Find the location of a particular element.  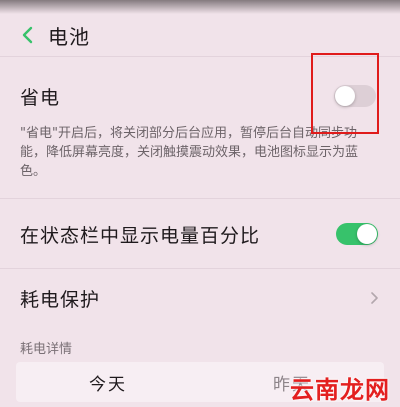

show-percentage-toggle is located at coordinates (357, 234).